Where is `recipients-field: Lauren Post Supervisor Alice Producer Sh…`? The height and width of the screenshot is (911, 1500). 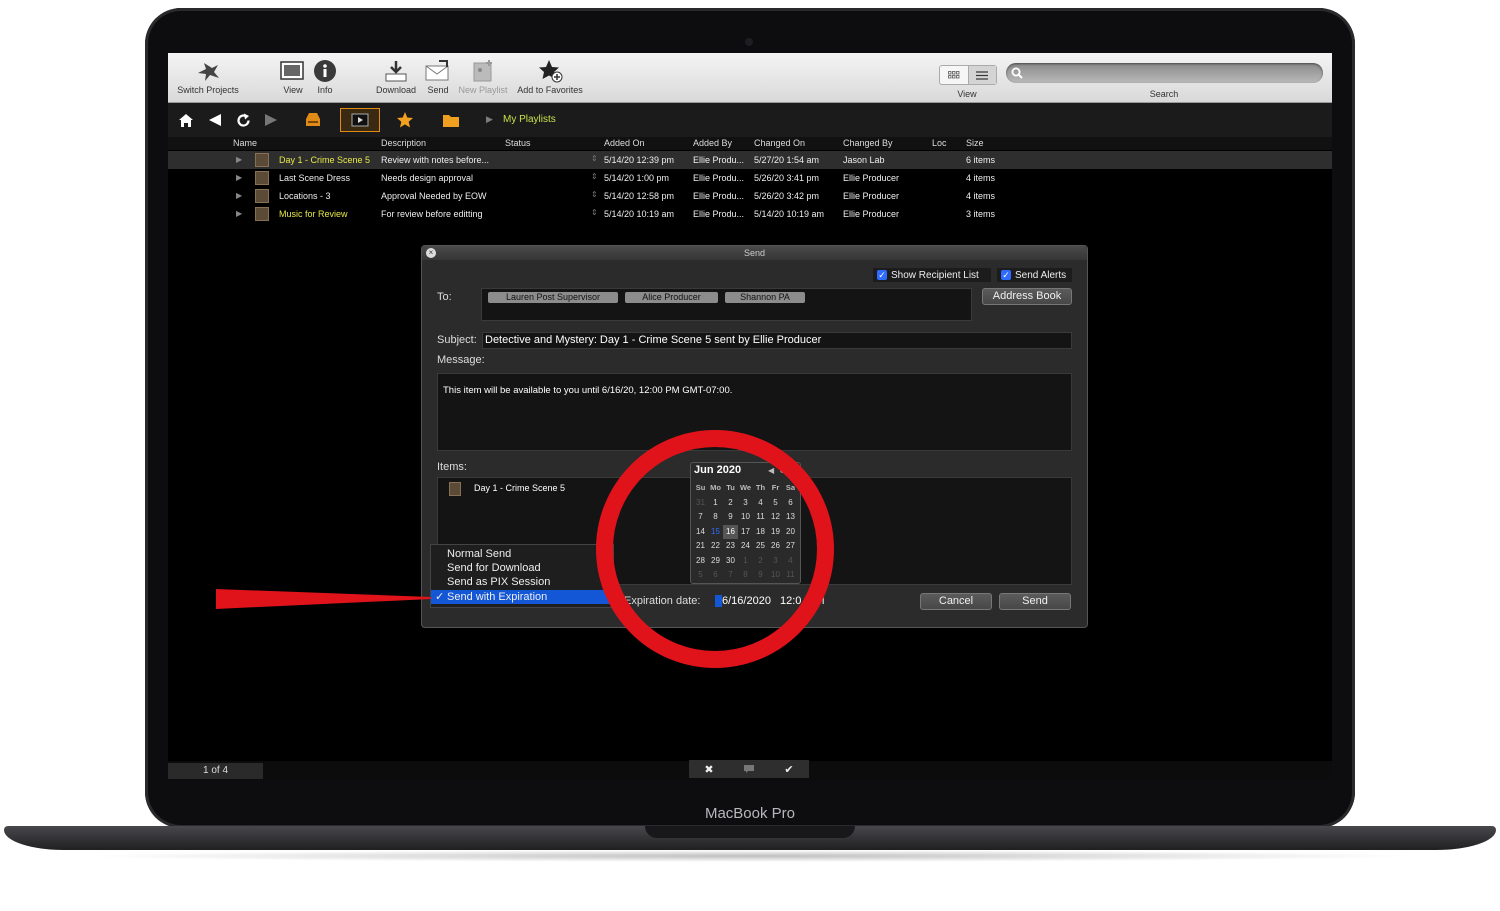 recipients-field: Lauren Post Supervisor Alice Producer Sh… is located at coordinates (726, 304).